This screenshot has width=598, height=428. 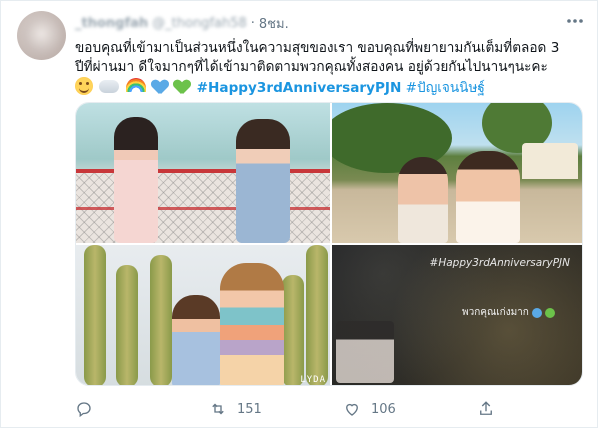 What do you see at coordinates (495, 312) in the screenshot?
I see `card-caption-text: พวกคุณเก่งมาก` at bounding box center [495, 312].